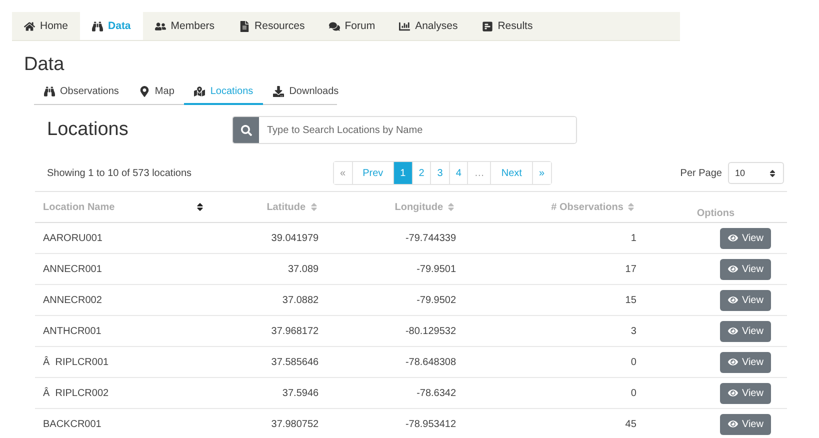 The image size is (819, 438). I want to click on search-icon, so click(246, 130).